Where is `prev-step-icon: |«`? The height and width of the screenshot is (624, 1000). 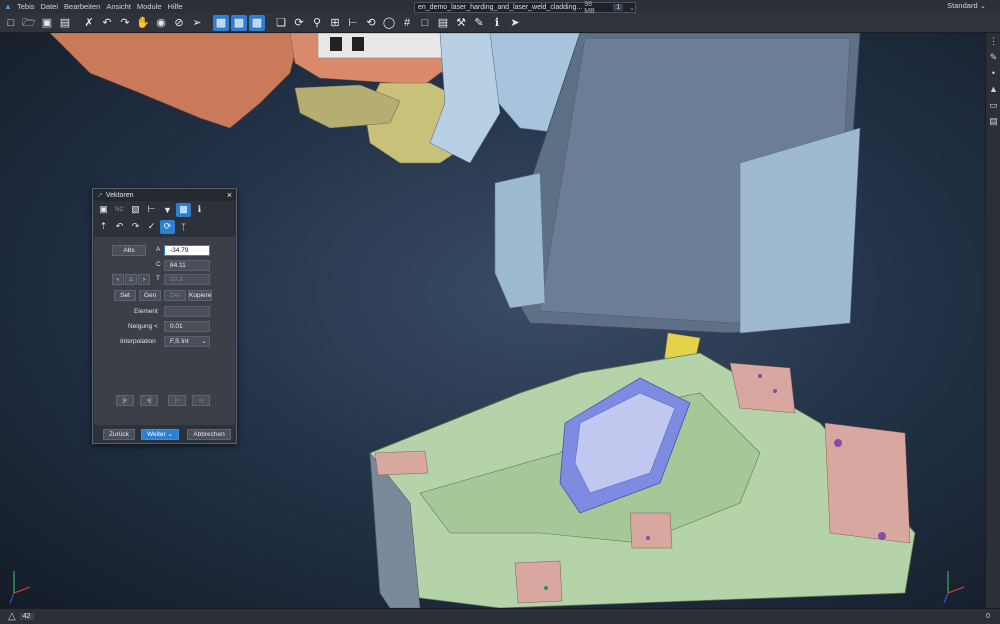 prev-step-icon: |« is located at coordinates (177, 400).